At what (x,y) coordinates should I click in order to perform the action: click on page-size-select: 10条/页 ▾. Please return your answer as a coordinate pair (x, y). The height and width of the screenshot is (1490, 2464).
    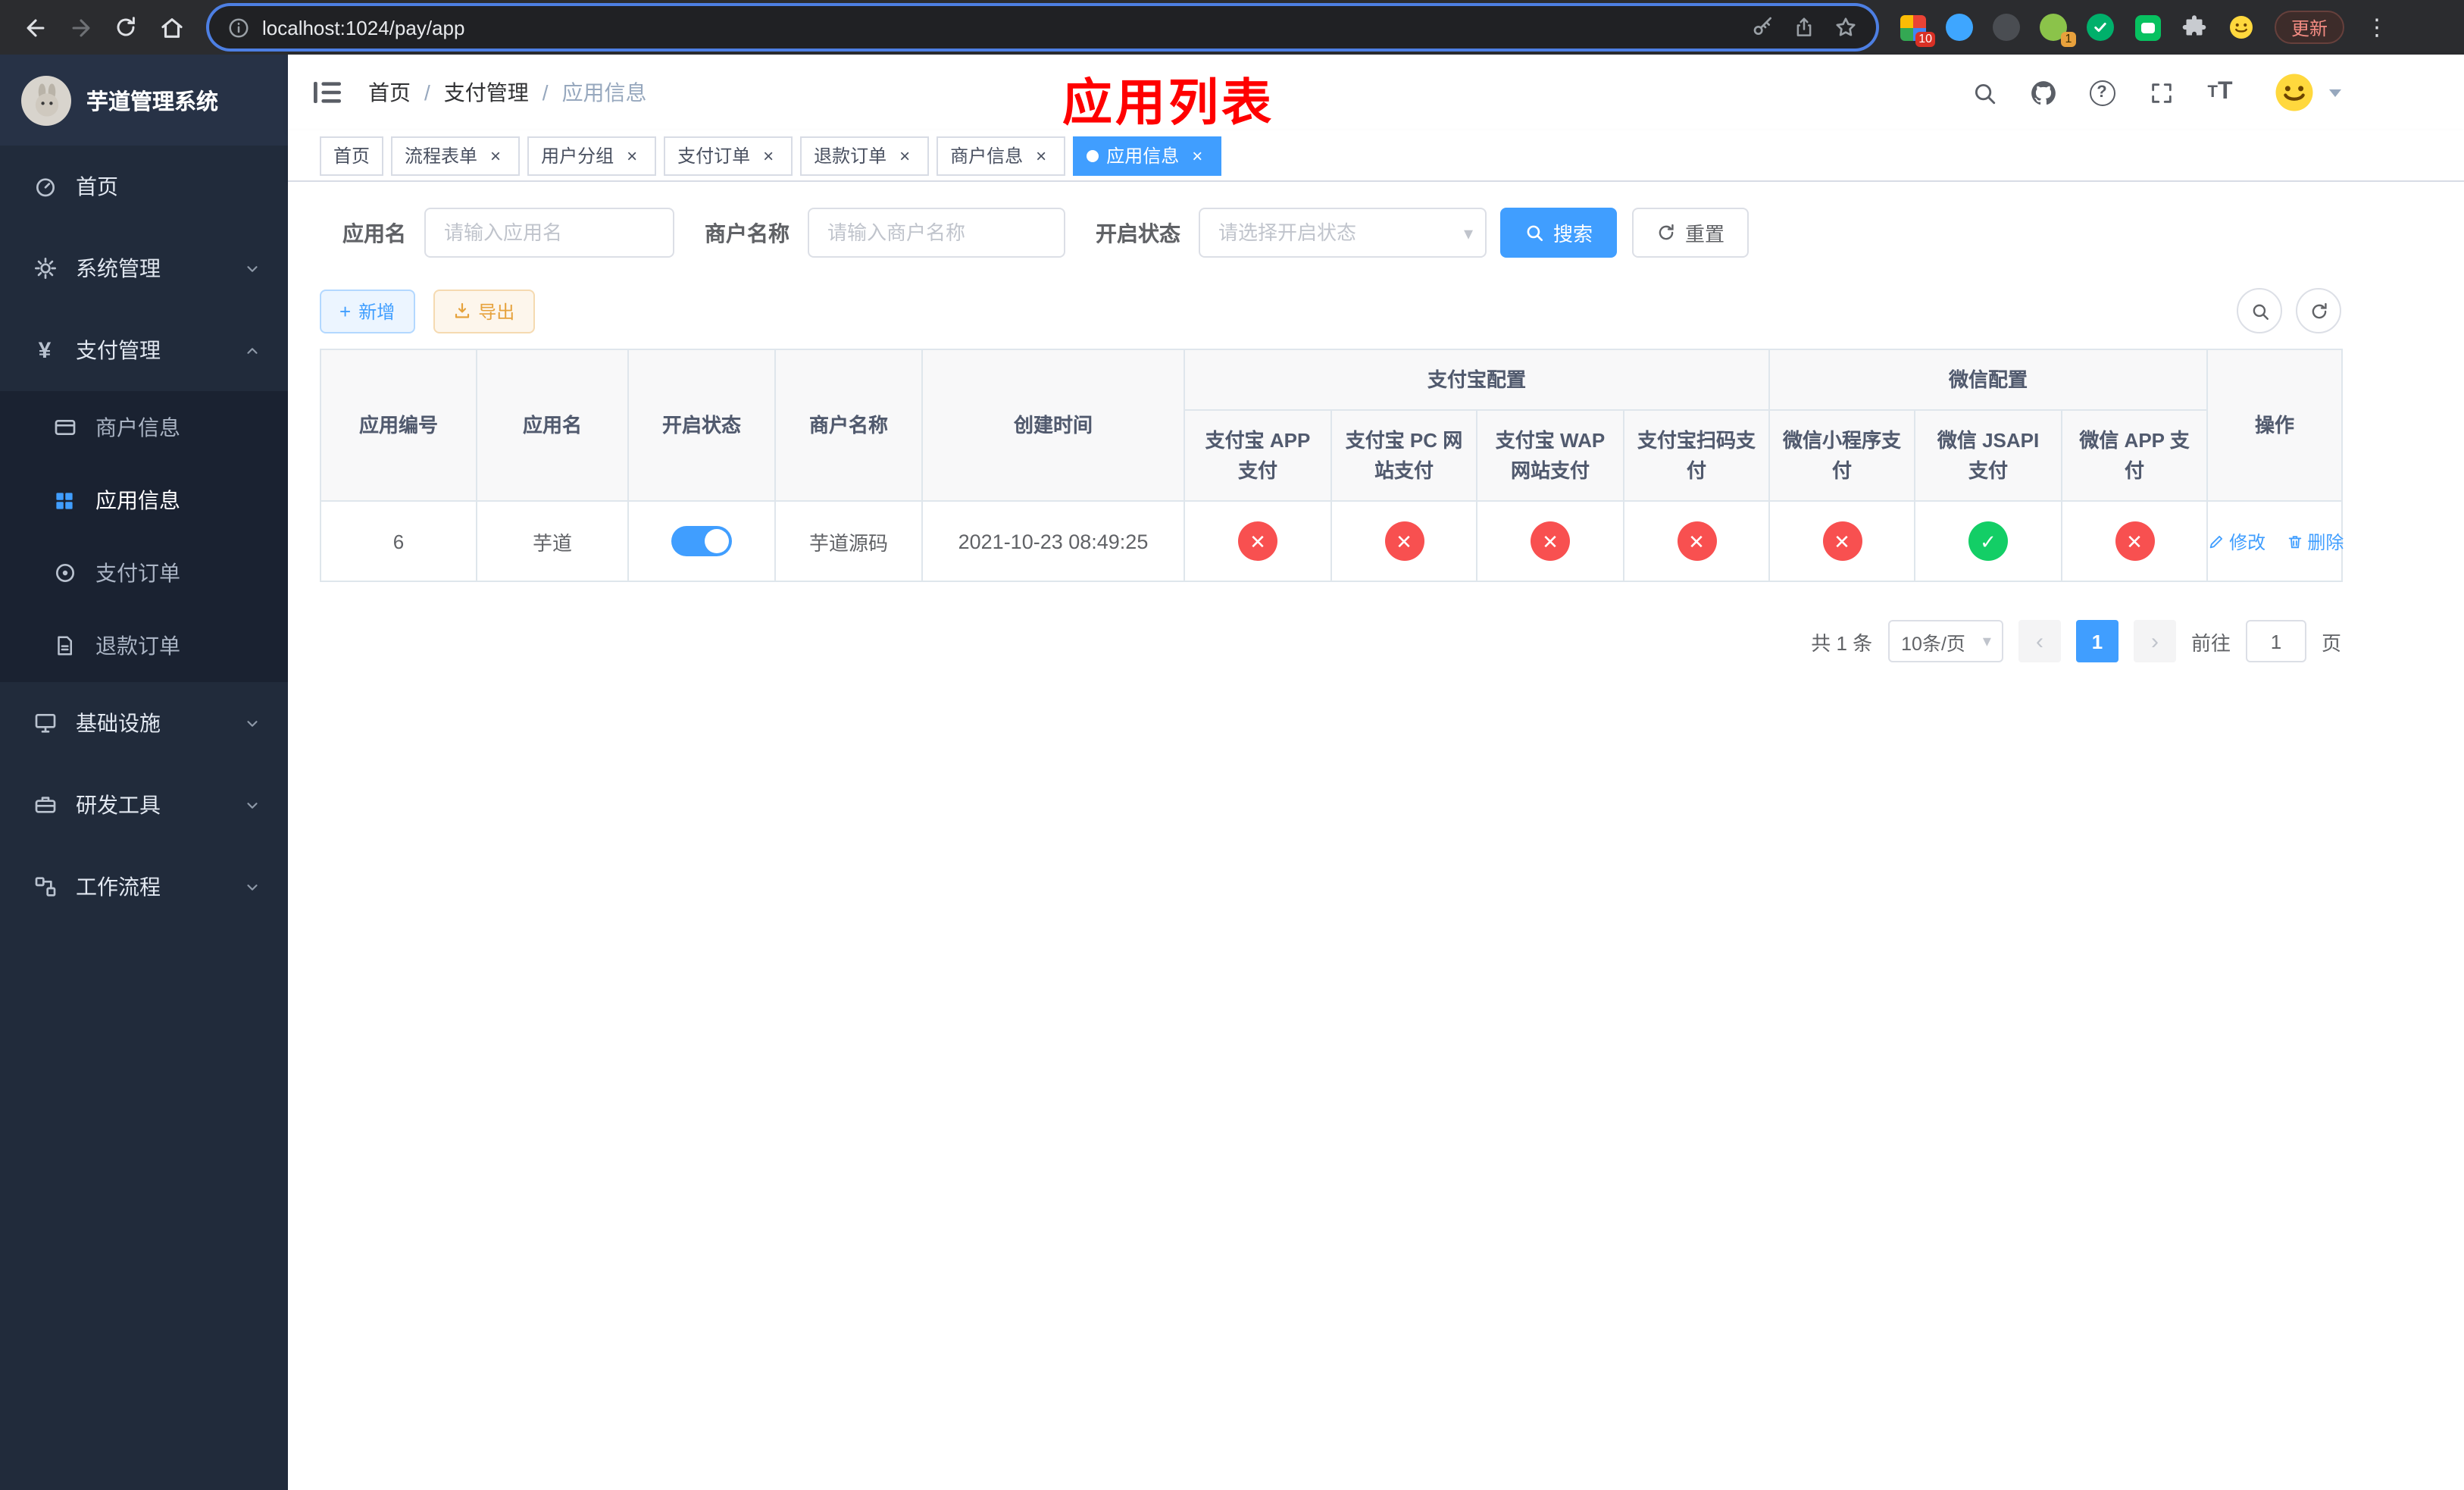
    Looking at the image, I should click on (1945, 641).